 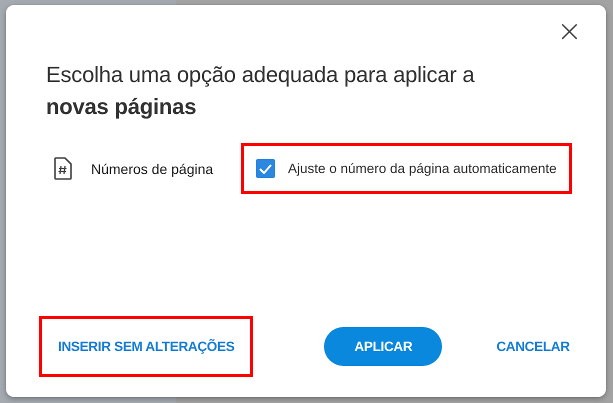 I want to click on text-button: INSERIR SEM ALTERAÇÕES, so click(x=146, y=346).